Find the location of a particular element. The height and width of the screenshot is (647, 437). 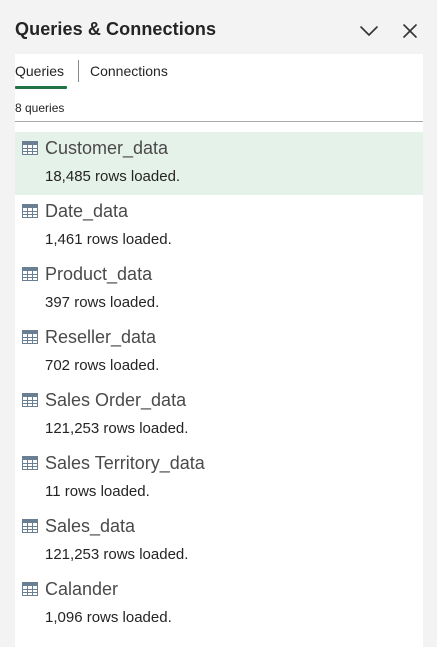

query-item-4: Sales Order_data 121,253 rows loaded. is located at coordinates (219, 415).